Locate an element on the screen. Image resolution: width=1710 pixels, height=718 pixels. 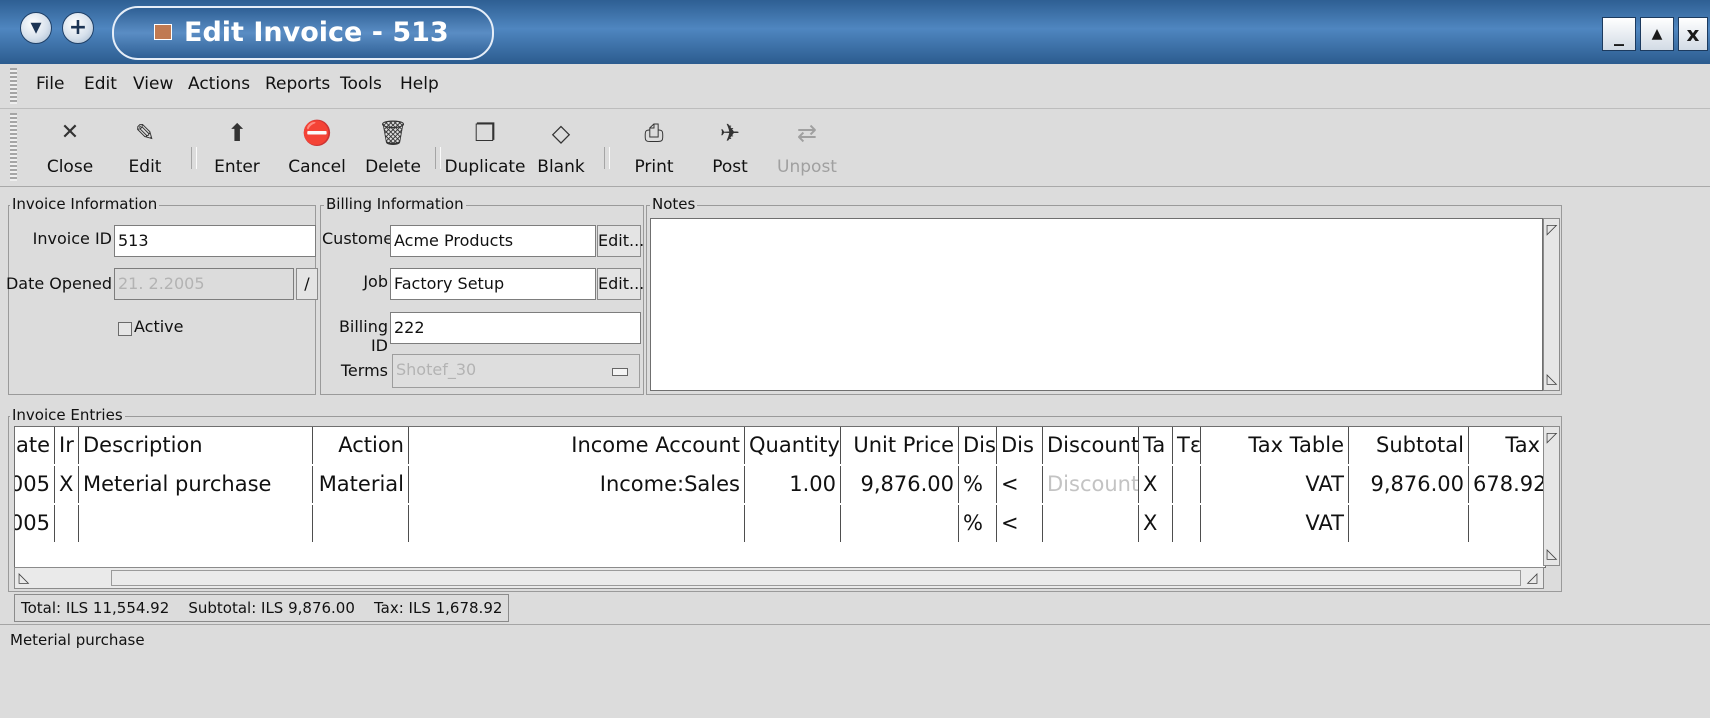
cell-income-account: Income:Sales is located at coordinates (577, 484).